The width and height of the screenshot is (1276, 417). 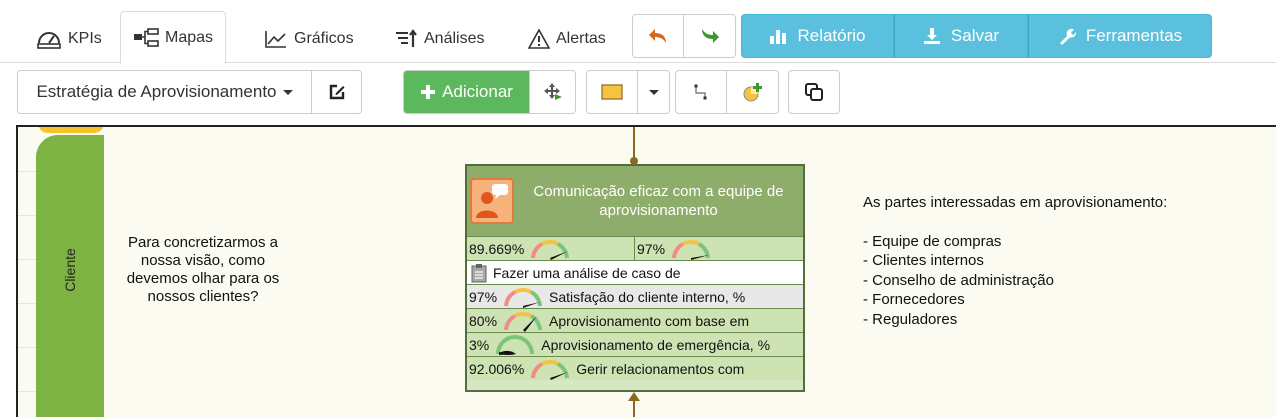 What do you see at coordinates (479, 344) in the screenshot?
I see `kpi-value: 3%` at bounding box center [479, 344].